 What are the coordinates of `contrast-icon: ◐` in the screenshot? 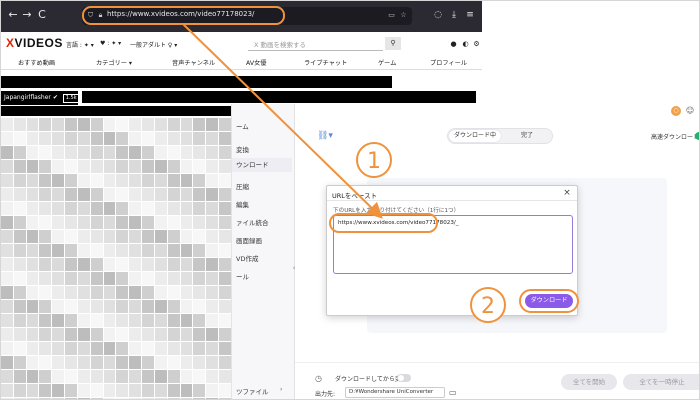 It's located at (465, 44).